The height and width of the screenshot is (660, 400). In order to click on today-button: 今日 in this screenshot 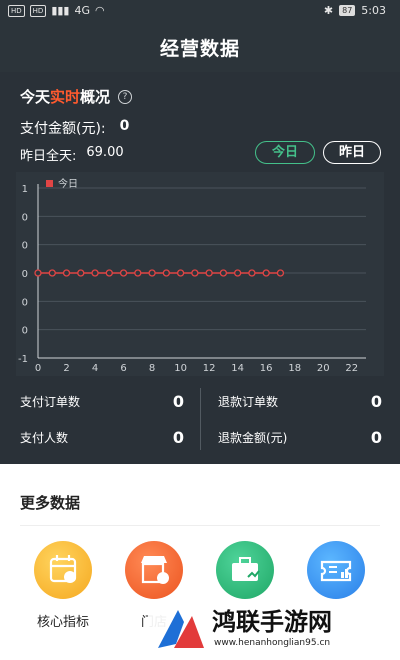, I will do `click(285, 152)`.